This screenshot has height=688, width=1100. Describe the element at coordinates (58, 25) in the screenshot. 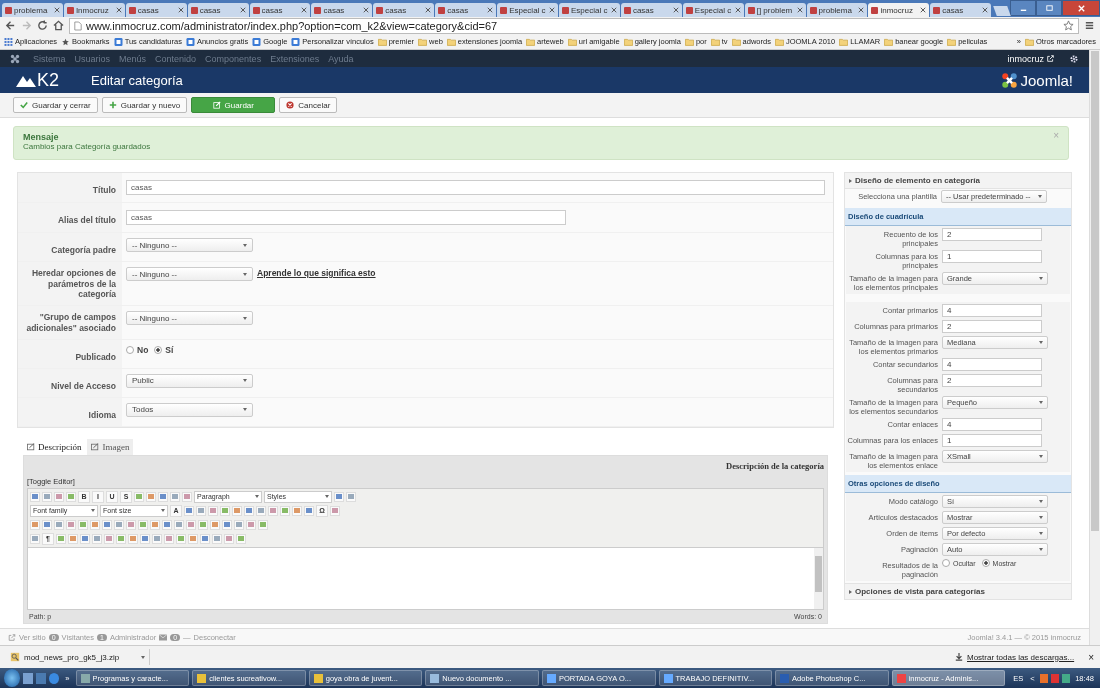

I see `home-icon` at that location.